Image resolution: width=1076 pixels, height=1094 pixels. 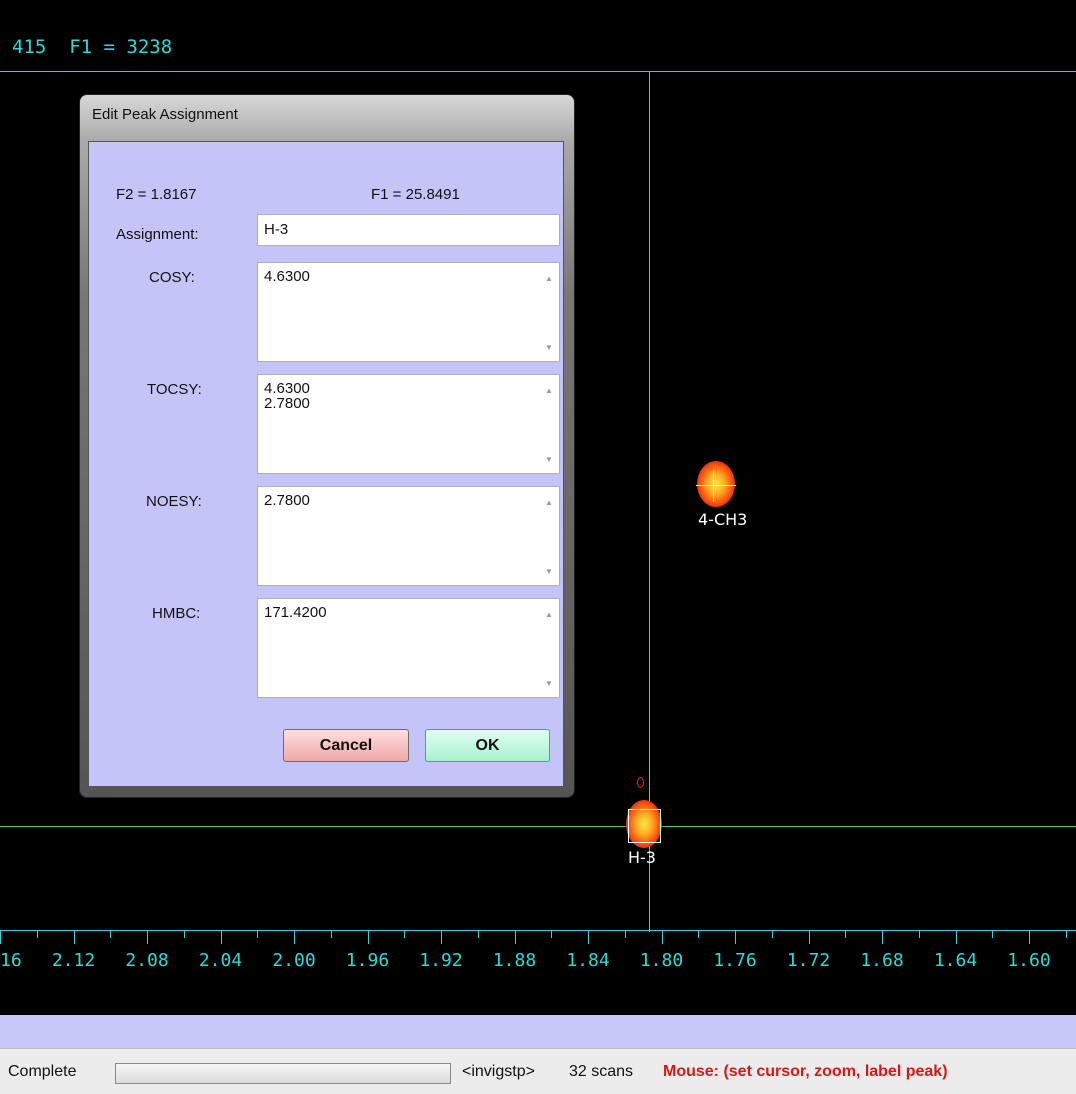 What do you see at coordinates (220, 960) in the screenshot?
I see `axis-tick-label: 2.04` at bounding box center [220, 960].